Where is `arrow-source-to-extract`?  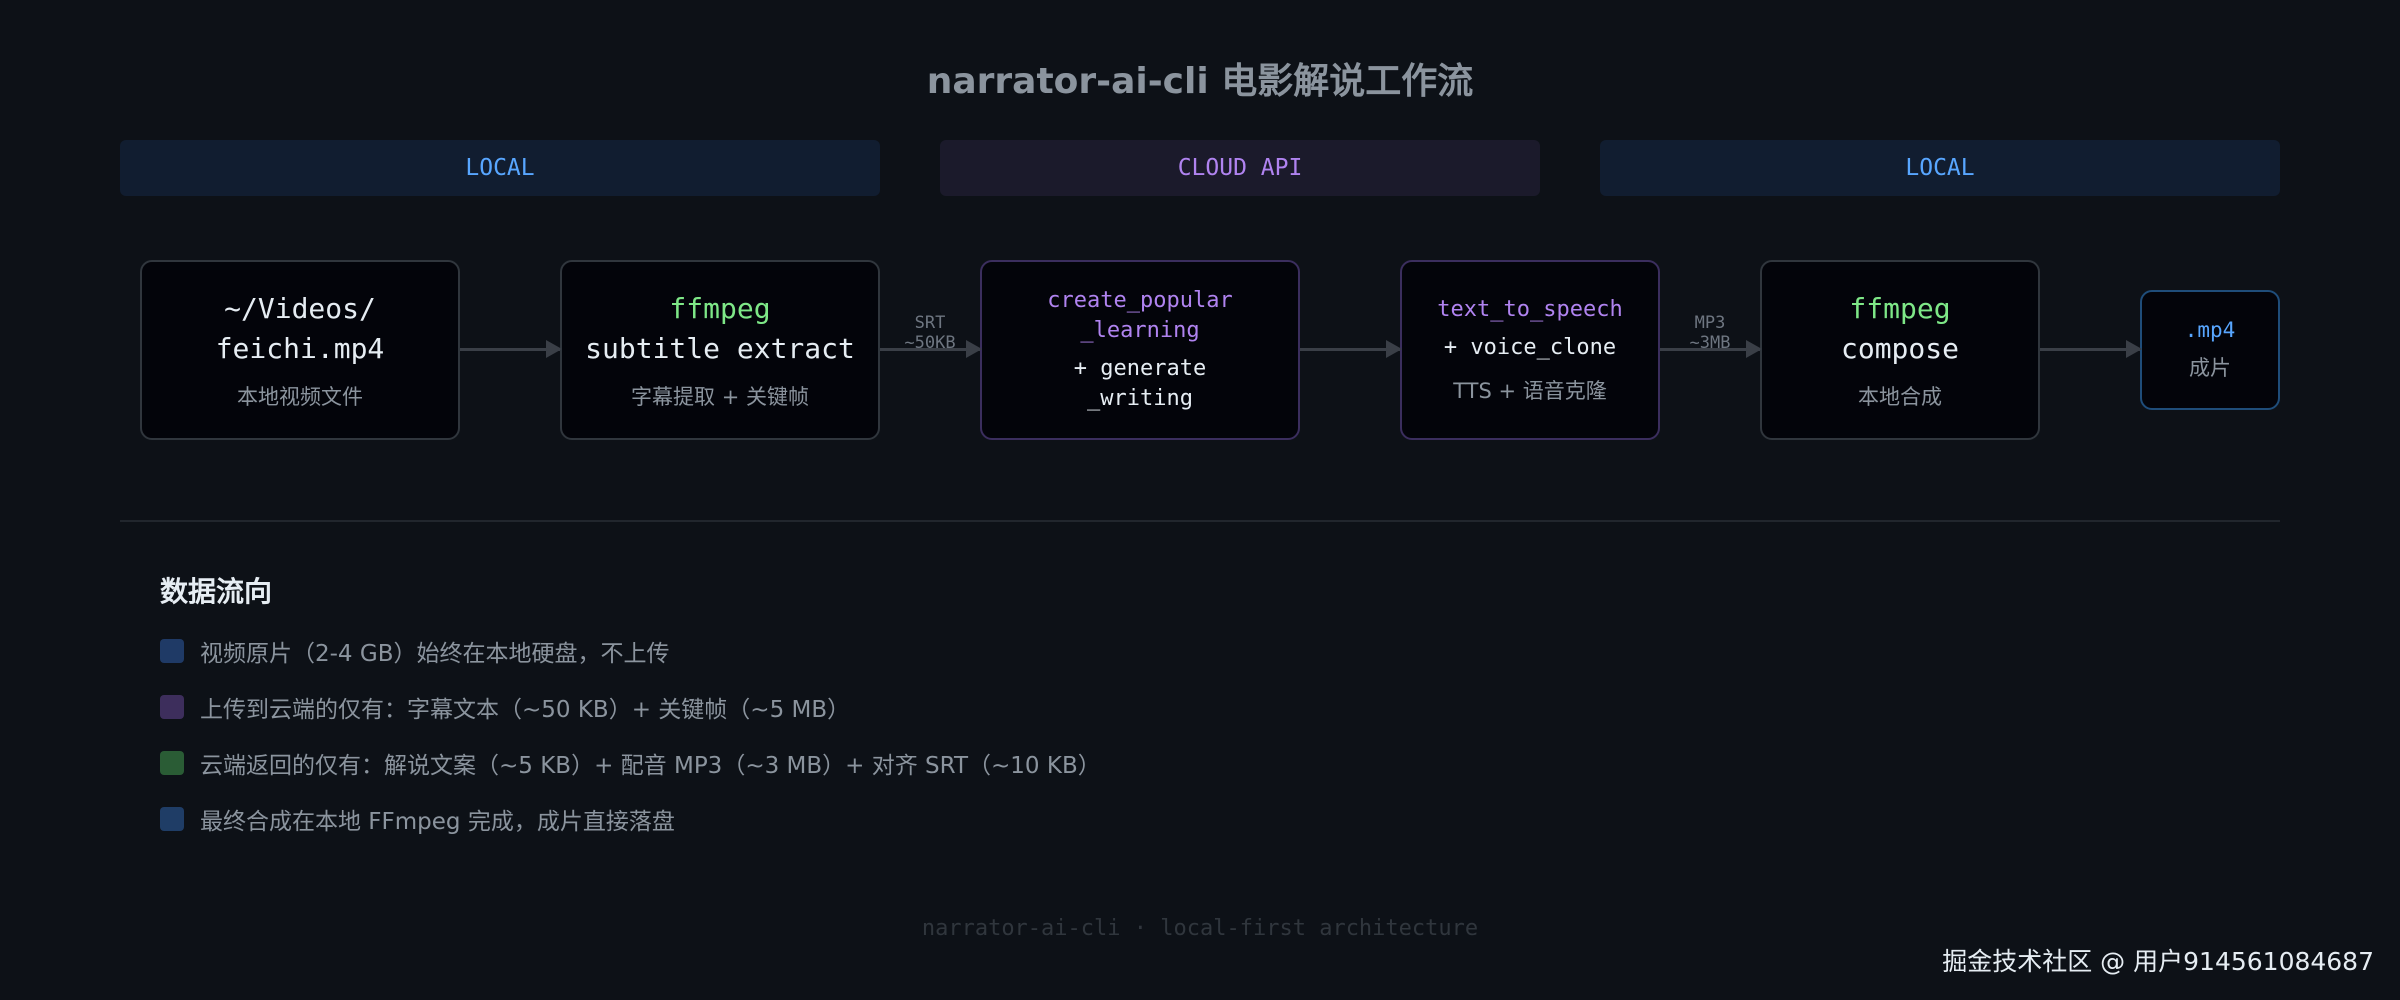 arrow-source-to-extract is located at coordinates (511, 349).